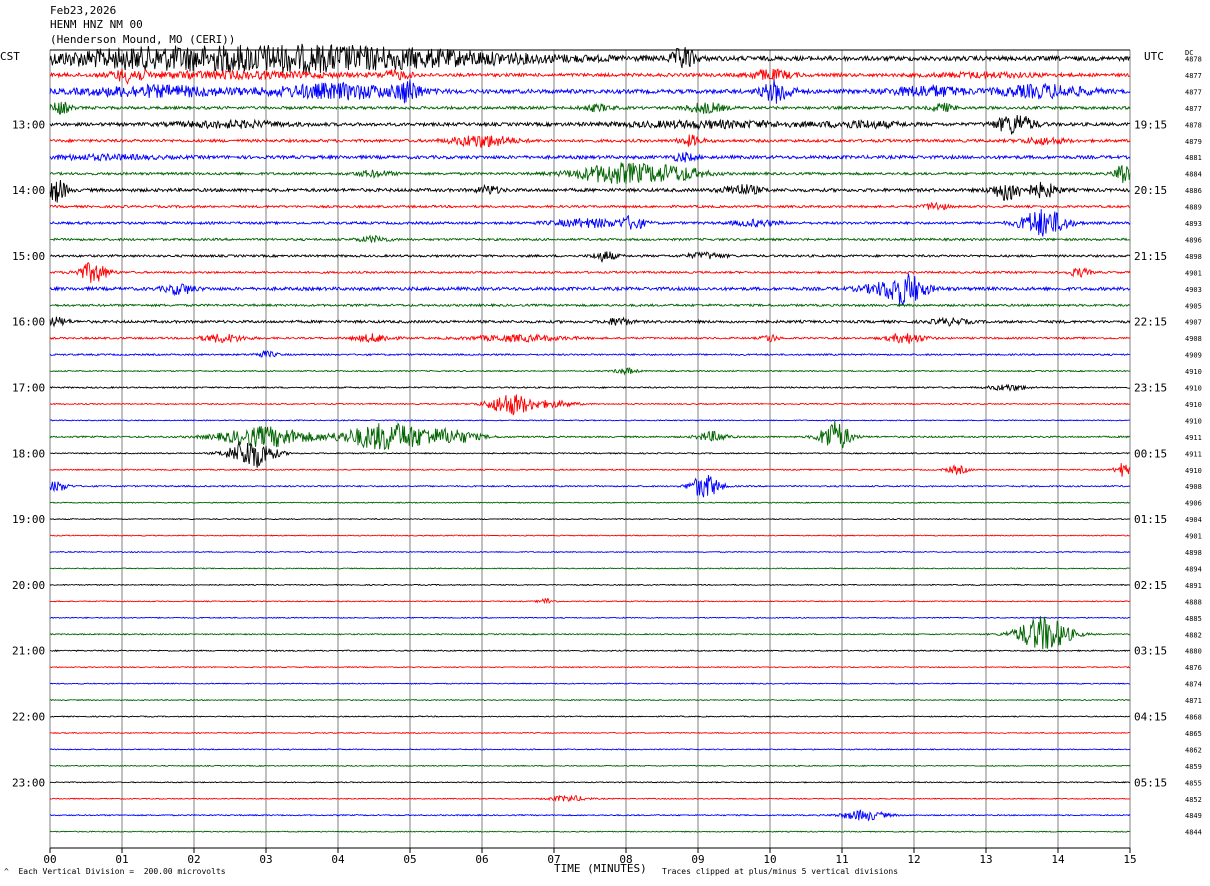 The width and height of the screenshot is (1210, 886). I want to click on right-time-label-0115: 01:15, so click(1150, 519).